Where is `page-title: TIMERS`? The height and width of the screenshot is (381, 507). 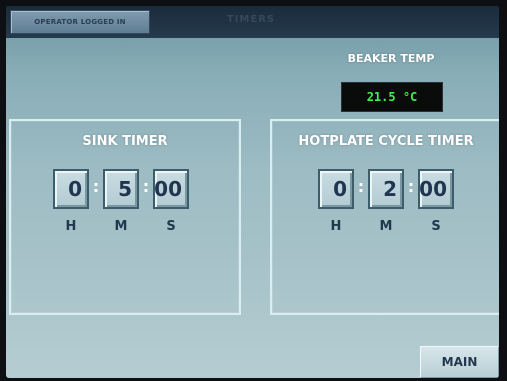
page-title: TIMERS is located at coordinates (251, 19).